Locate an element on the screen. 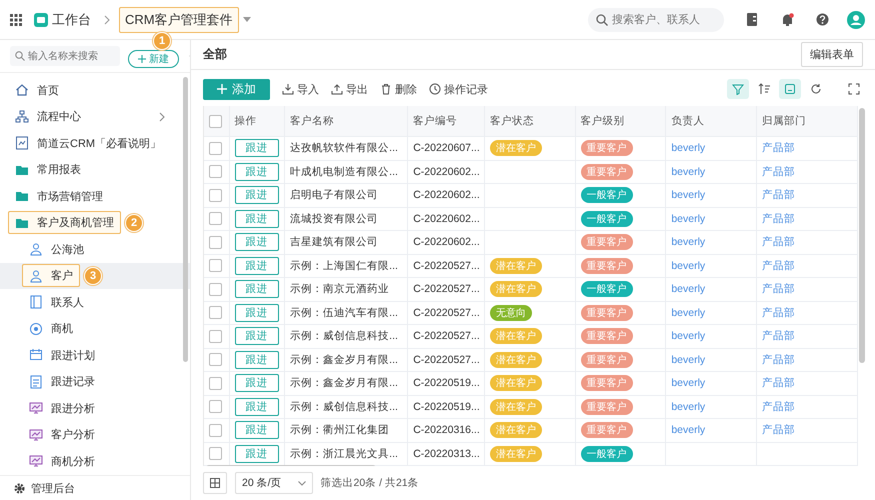 Image resolution: width=875 pixels, height=500 pixels. page-size-select: 20 条/页 is located at coordinates (274, 483).